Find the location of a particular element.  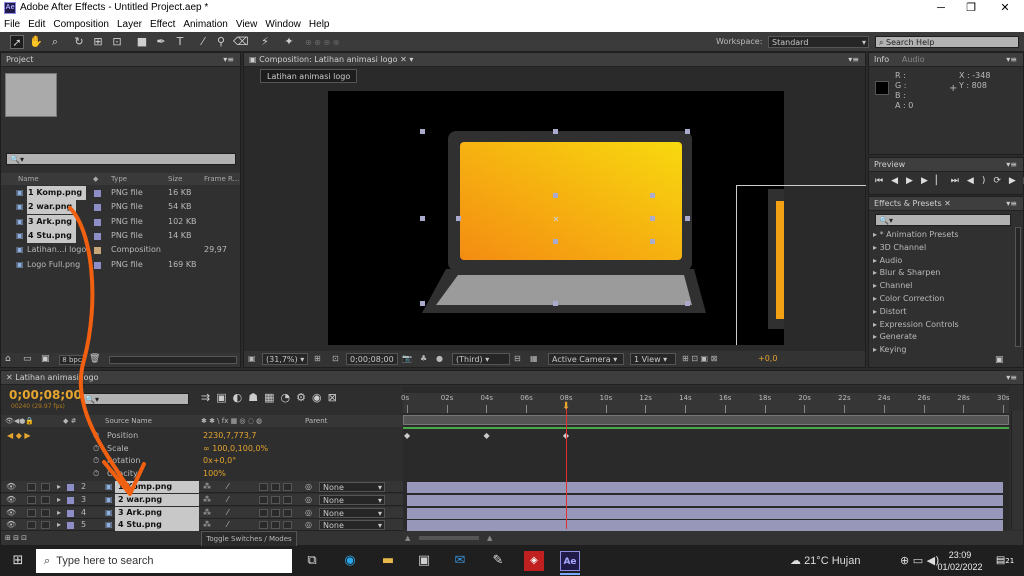

battery-icon: ▭ is located at coordinates (918, 560).